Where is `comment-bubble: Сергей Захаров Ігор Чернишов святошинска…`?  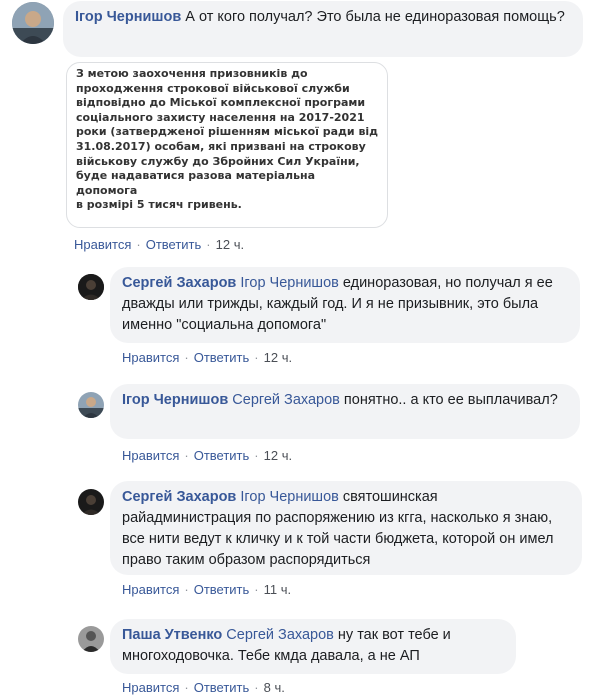 comment-bubble: Сергей Захаров Ігор Чернишов святошинска… is located at coordinates (346, 528).